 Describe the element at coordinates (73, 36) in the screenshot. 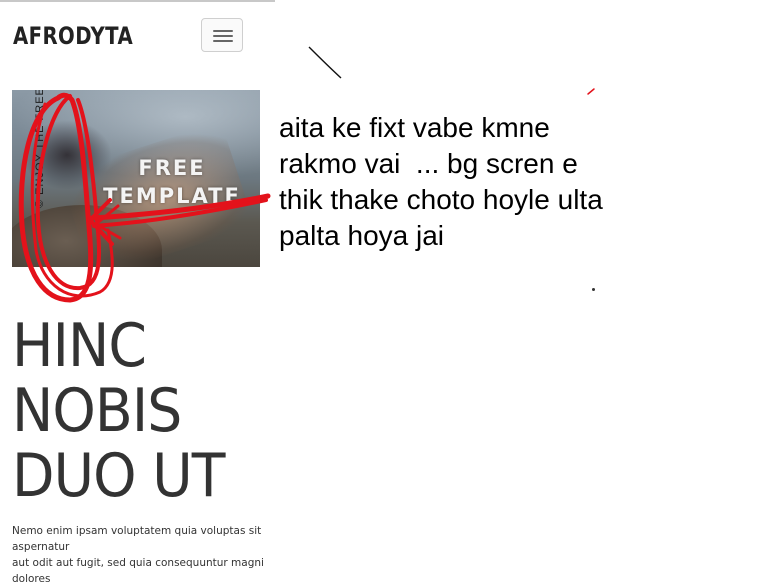

I see `brand-logo: AFRODYTA` at that location.